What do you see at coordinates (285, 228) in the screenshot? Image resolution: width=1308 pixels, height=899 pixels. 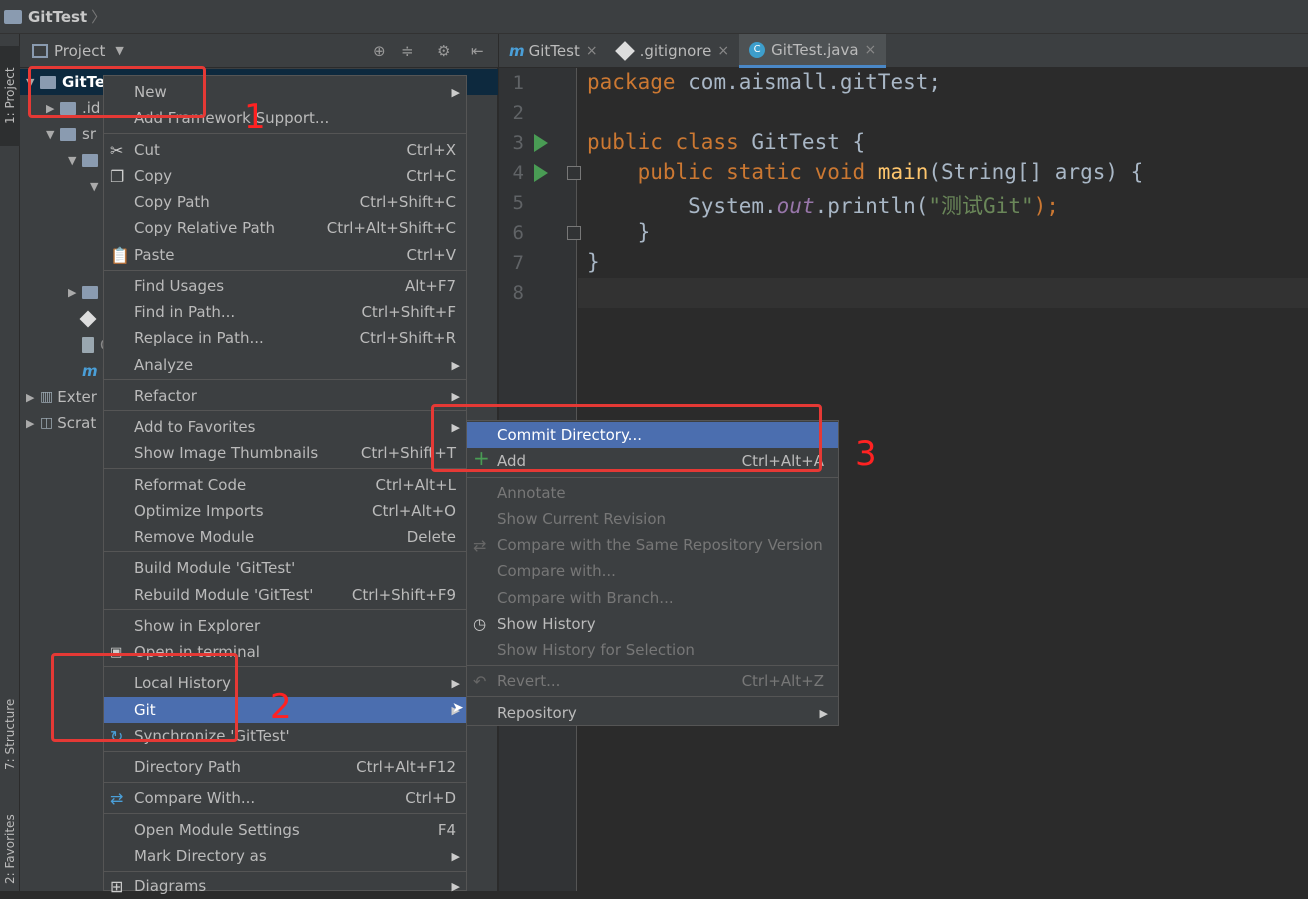 I see `menu-item-copy-relative-path: Copy Relative Path Ctrl+Alt+Shift+C` at bounding box center [285, 228].